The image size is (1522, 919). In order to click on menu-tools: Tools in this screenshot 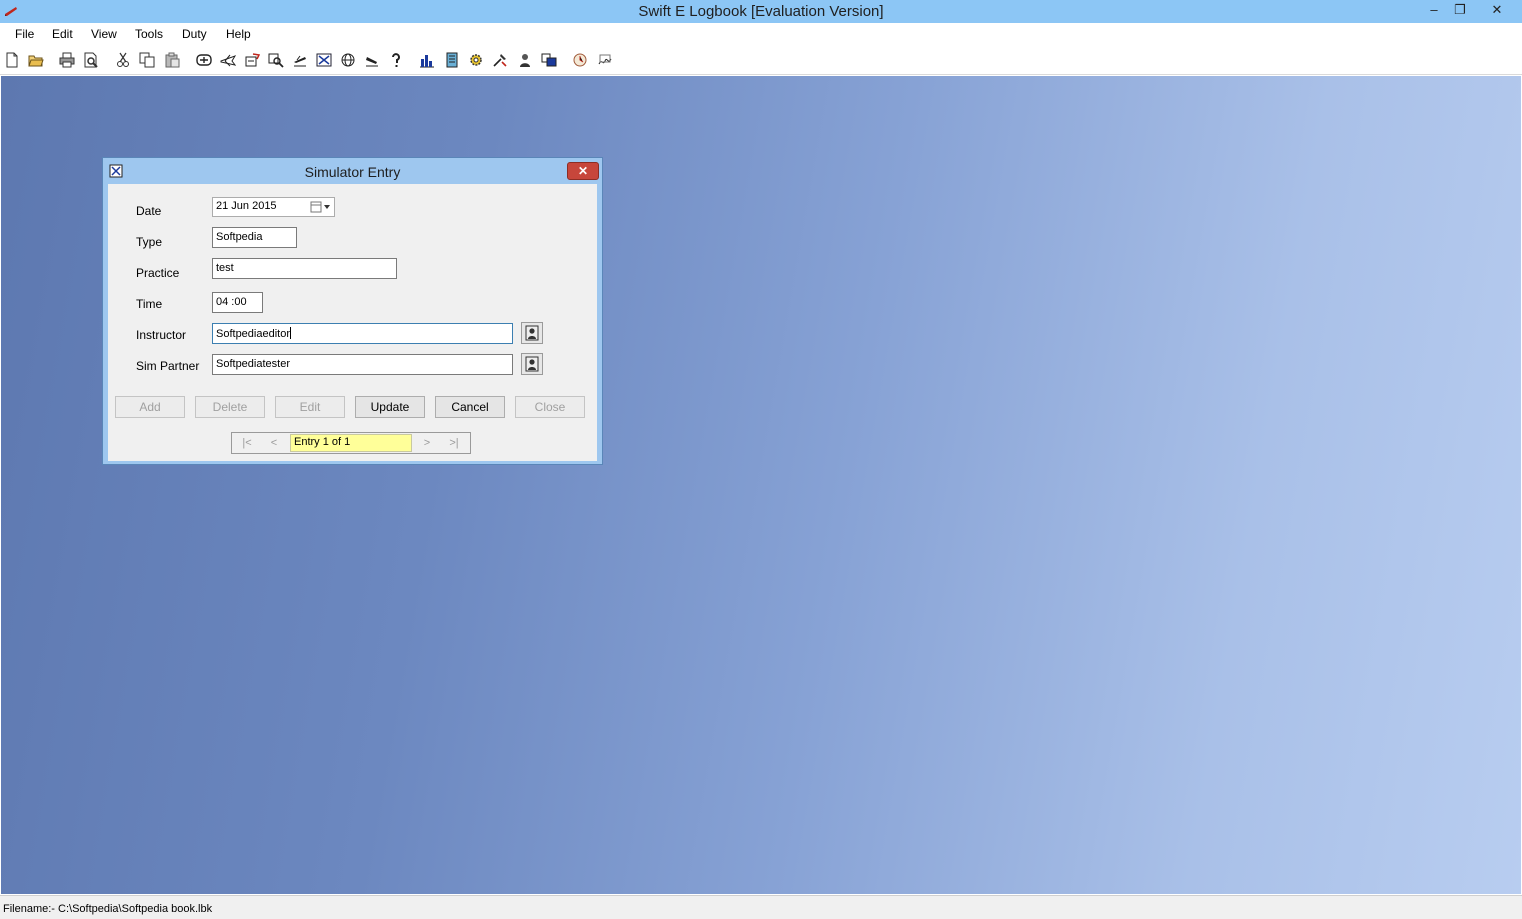, I will do `click(149, 34)`.